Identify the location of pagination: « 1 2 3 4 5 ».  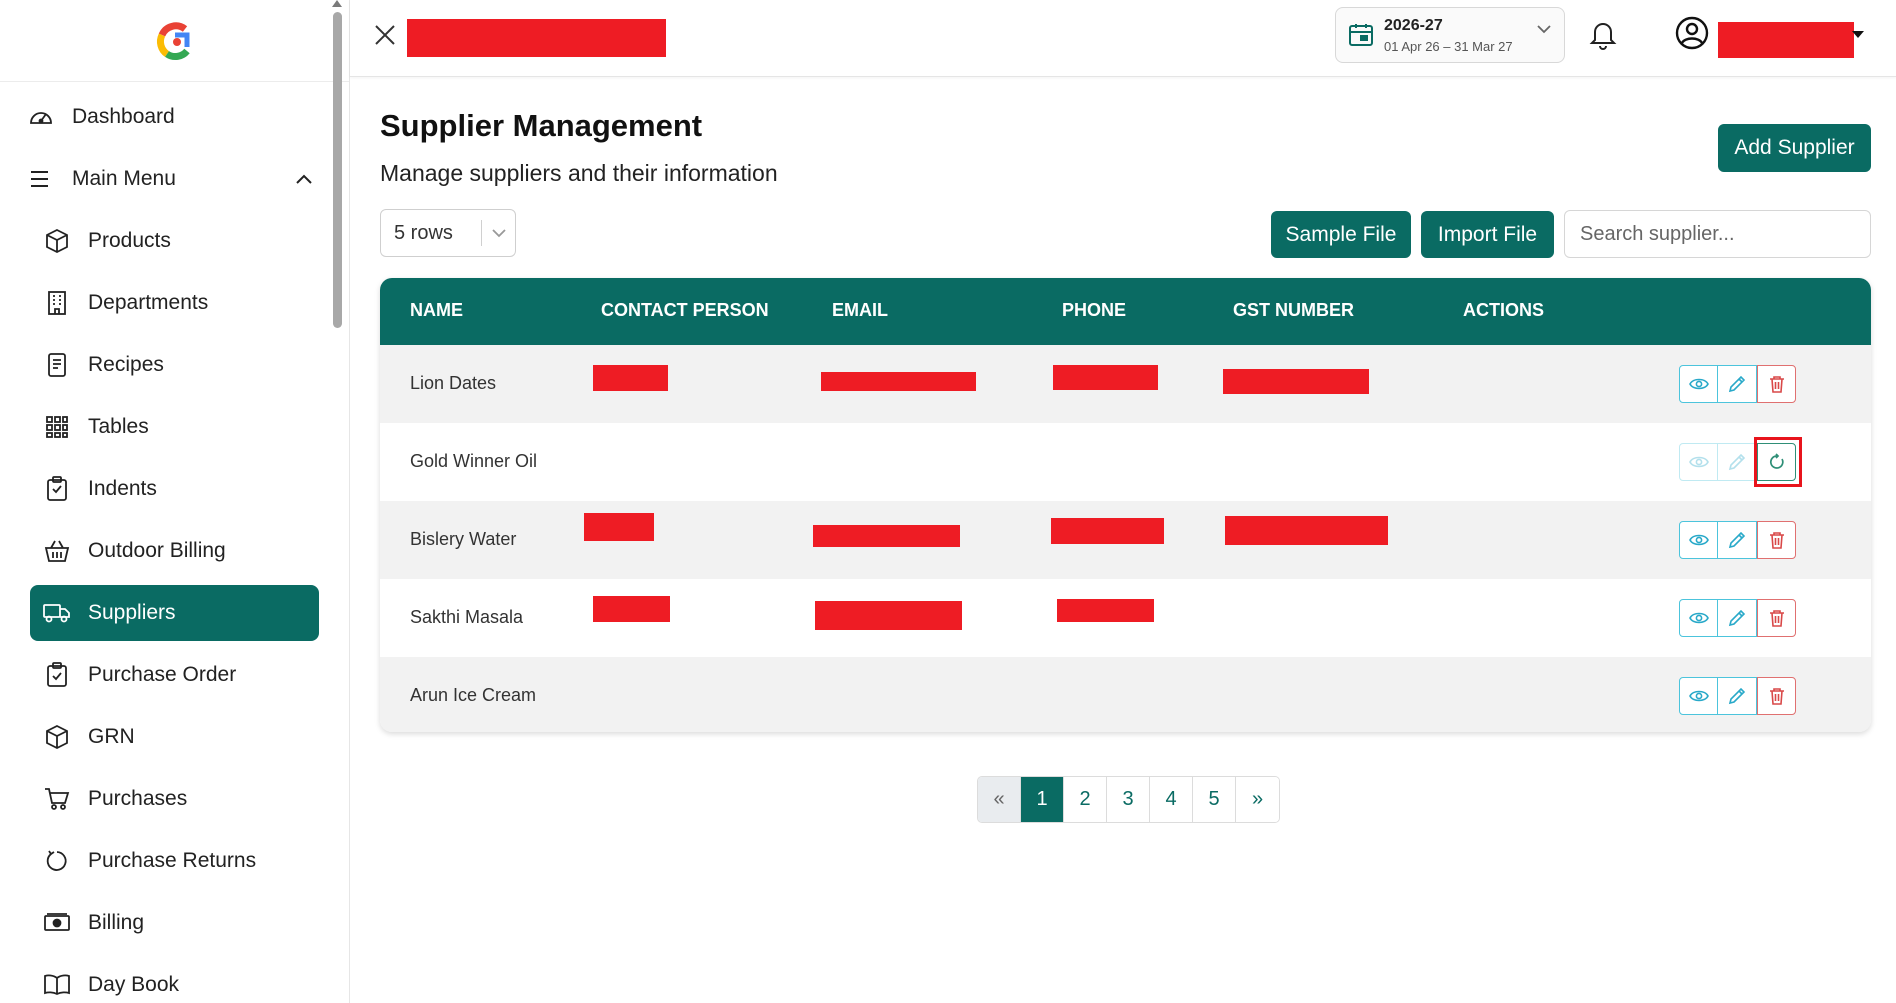
(1128, 799).